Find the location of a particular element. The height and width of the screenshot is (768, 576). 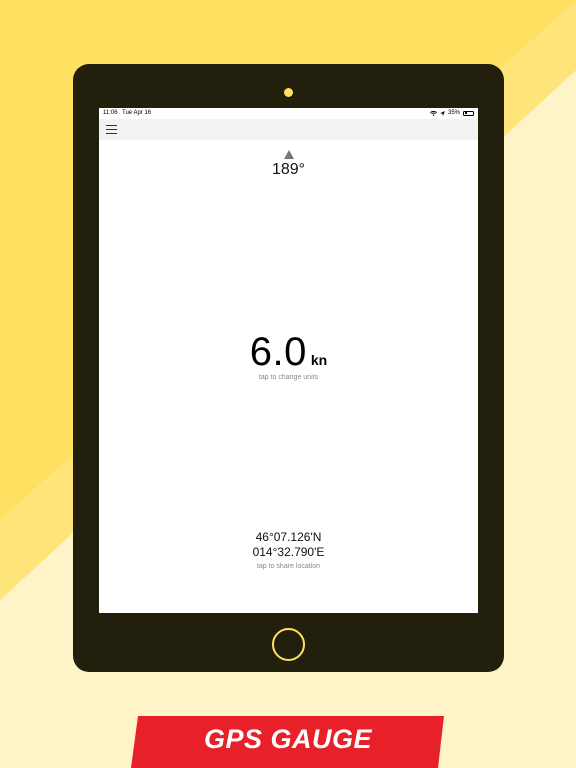

change-units-hint: tap to change units is located at coordinates (288, 377).